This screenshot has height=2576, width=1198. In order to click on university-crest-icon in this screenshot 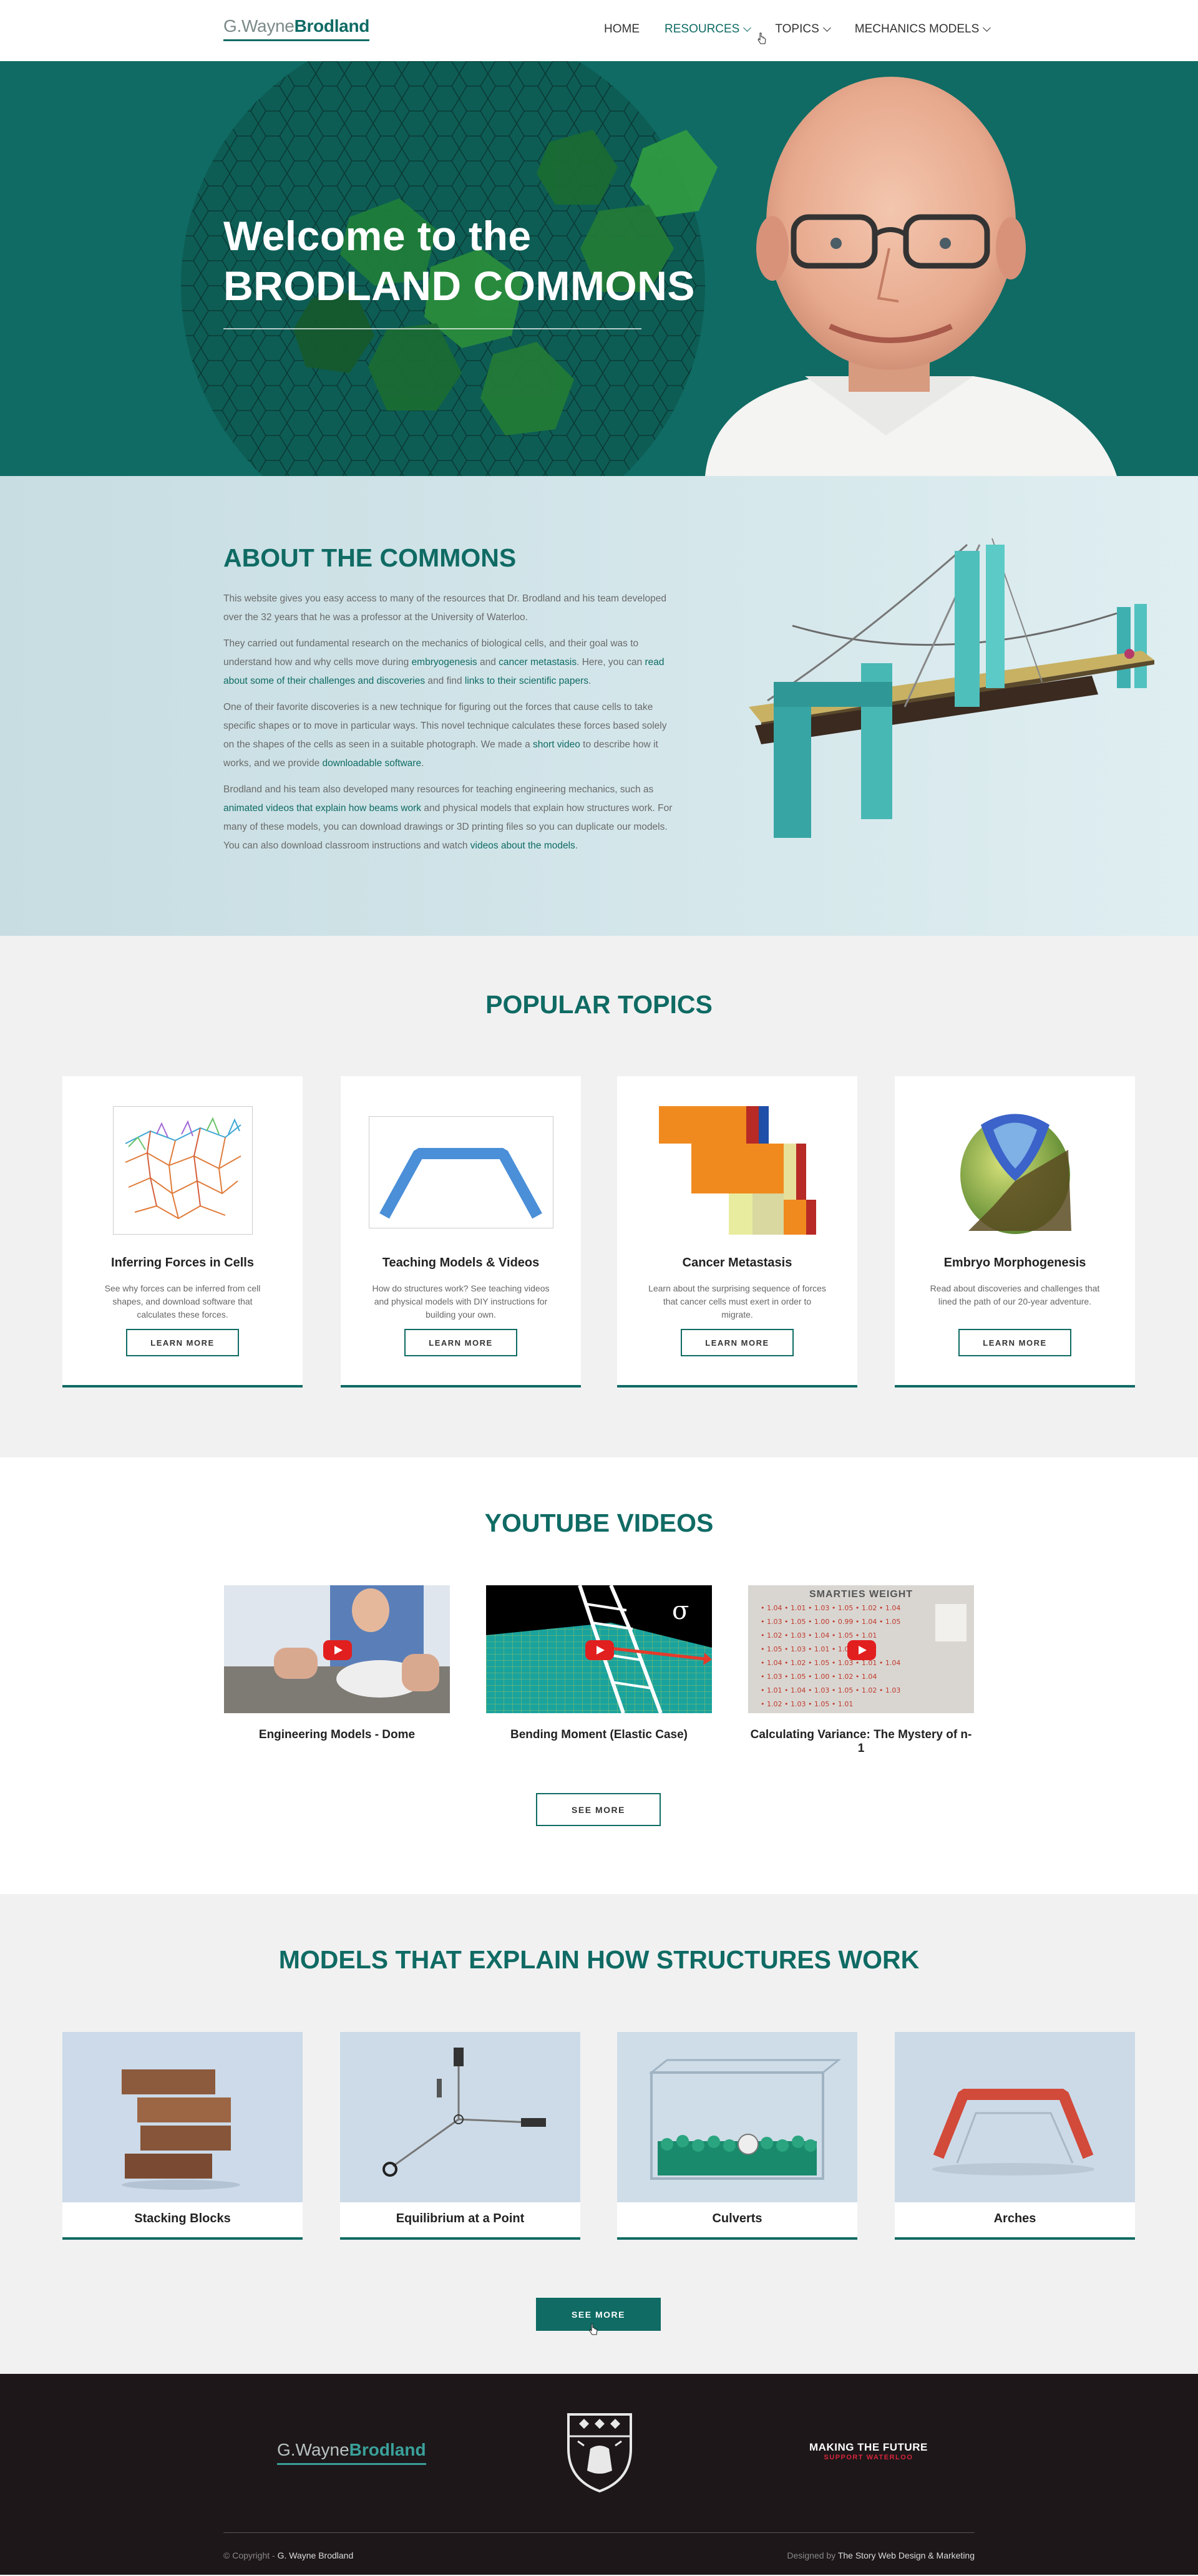, I will do `click(599, 2452)`.